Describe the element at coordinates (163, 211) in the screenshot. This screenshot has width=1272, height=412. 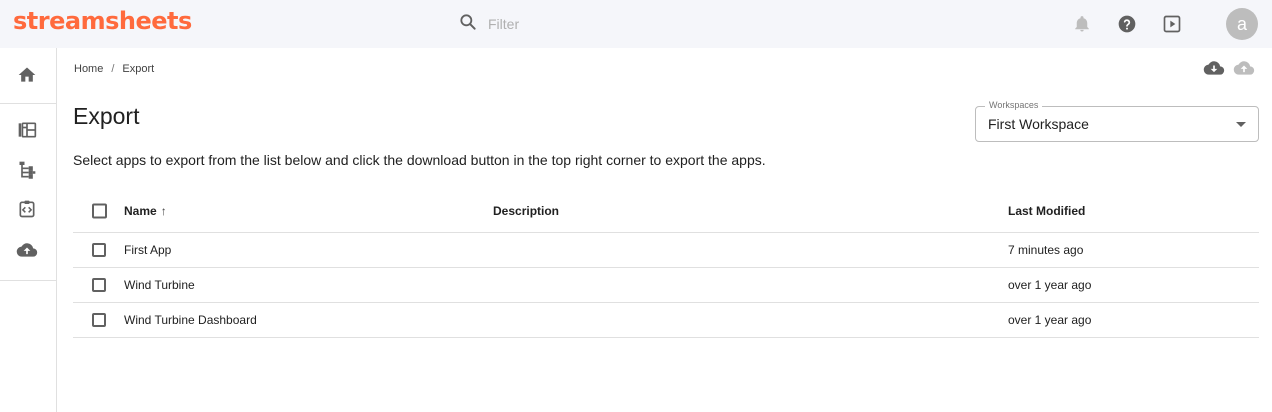
I see `sort-arrow-icon: ↑` at that location.